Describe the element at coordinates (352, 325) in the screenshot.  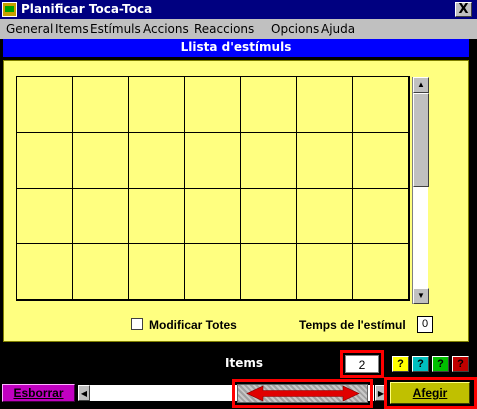
I see `stimulus-duration-label: Temps de l'estímul` at that location.